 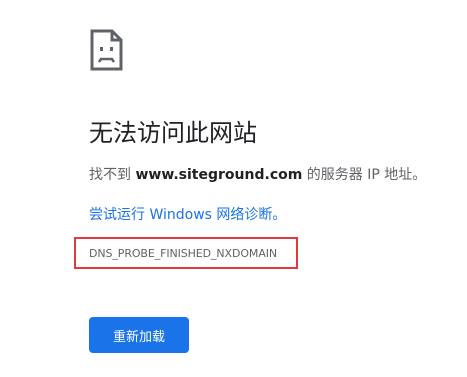 What do you see at coordinates (364, 175) in the screenshot?
I see `message-suffix: 的服务器 IP 地址。` at bounding box center [364, 175].